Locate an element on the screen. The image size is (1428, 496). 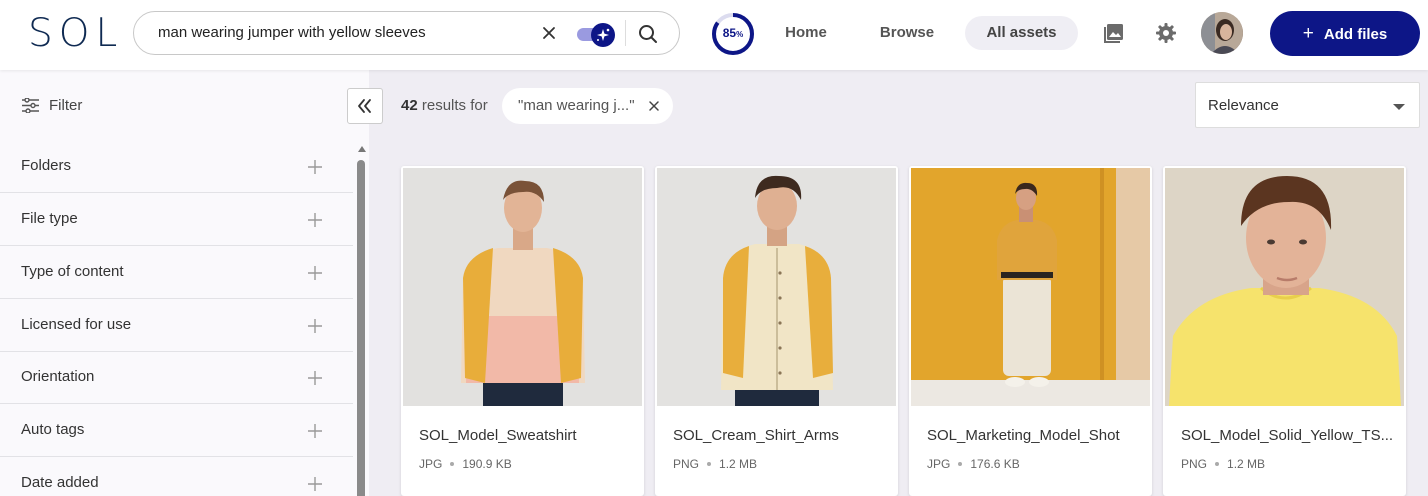
scroll-up-arrow is located at coordinates (362, 149).